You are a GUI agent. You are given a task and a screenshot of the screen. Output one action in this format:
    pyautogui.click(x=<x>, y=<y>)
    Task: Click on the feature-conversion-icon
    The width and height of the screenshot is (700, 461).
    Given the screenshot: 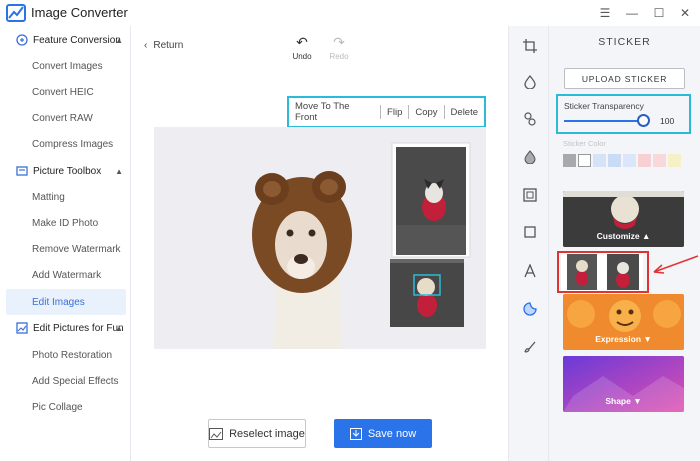 What is the action you would take?
    pyautogui.click(x=22, y=40)
    